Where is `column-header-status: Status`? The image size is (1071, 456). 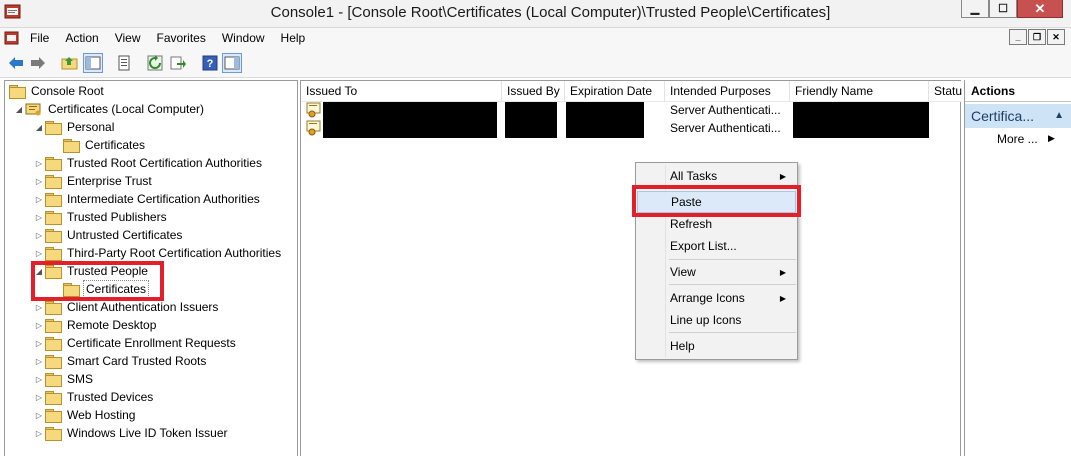
column-header-status: Status is located at coordinates (945, 91).